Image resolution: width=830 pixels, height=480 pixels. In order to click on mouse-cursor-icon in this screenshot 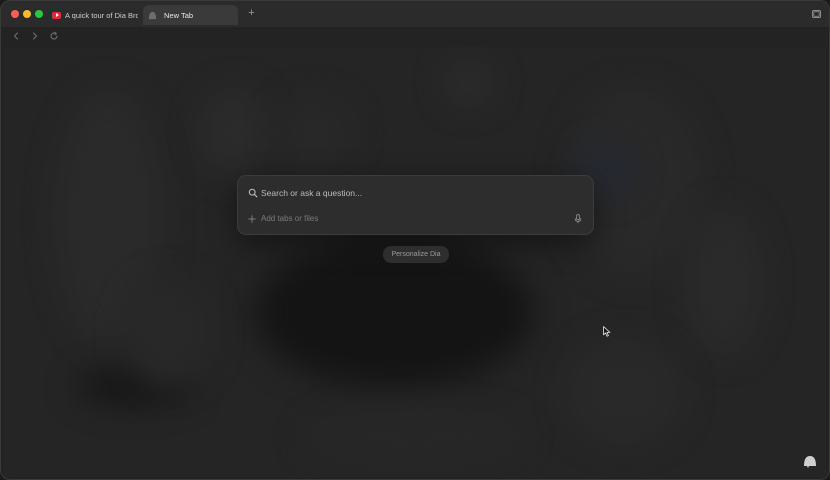, I will do `click(607, 331)`.